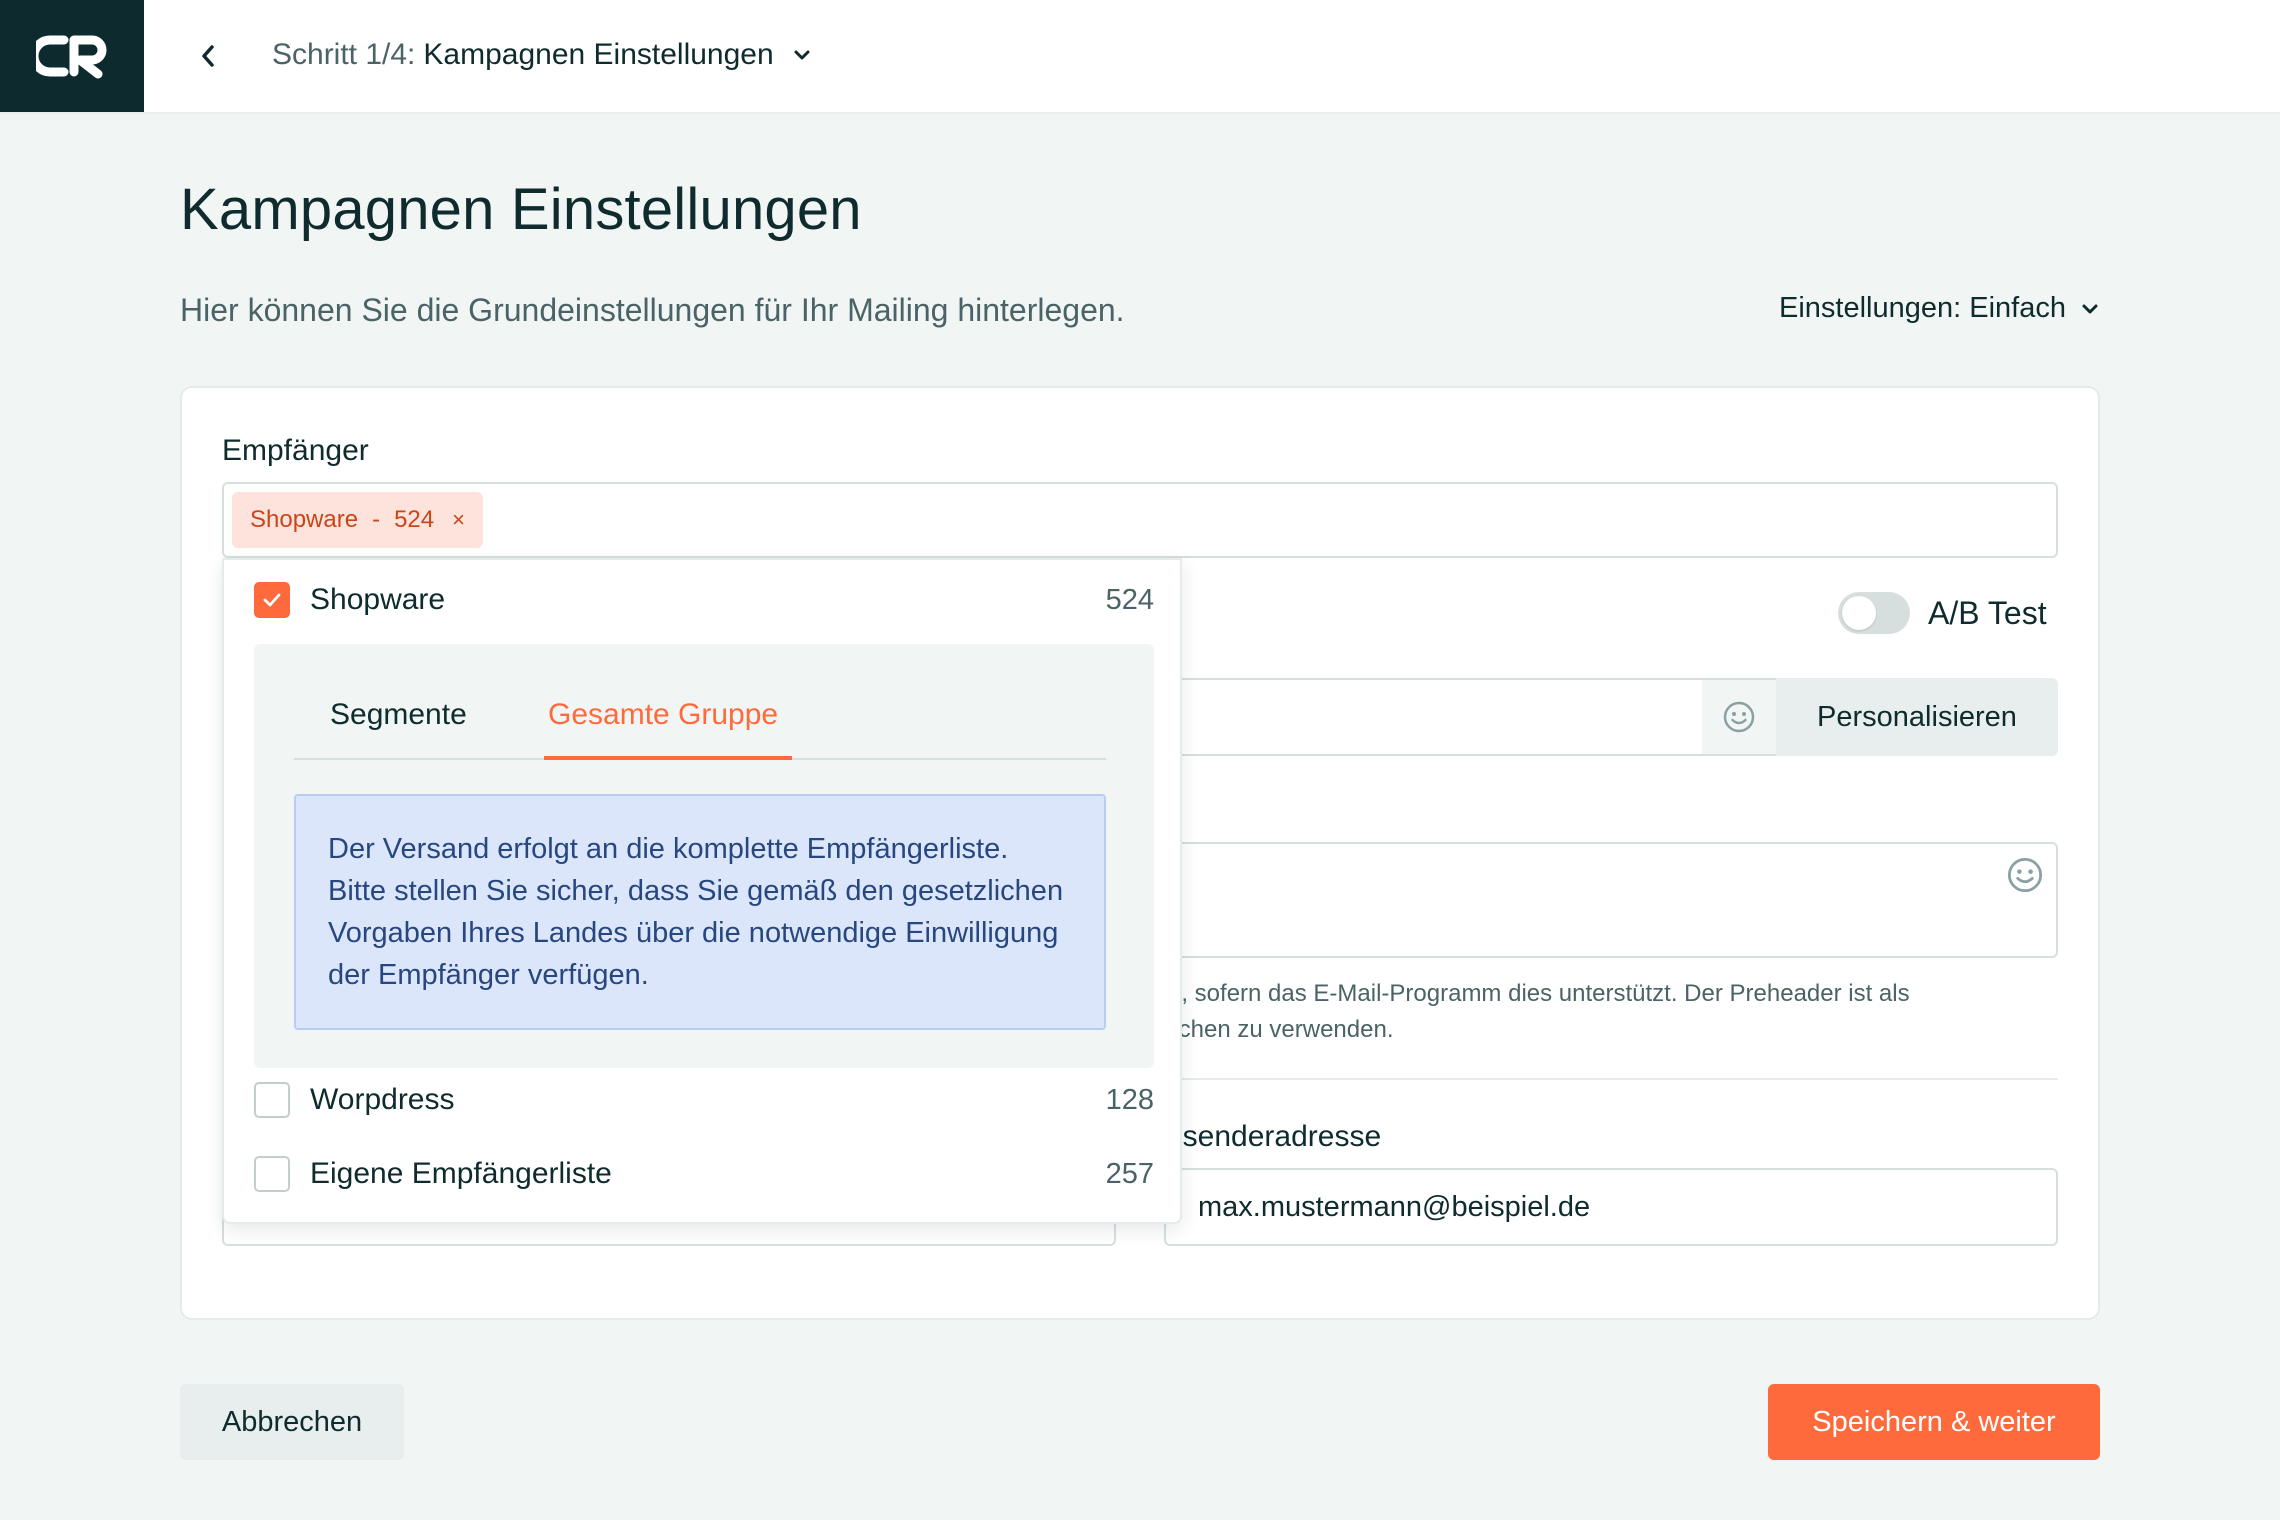 This screenshot has height=1520, width=2280. What do you see at coordinates (1609, 900) in the screenshot?
I see `preheader-input` at bounding box center [1609, 900].